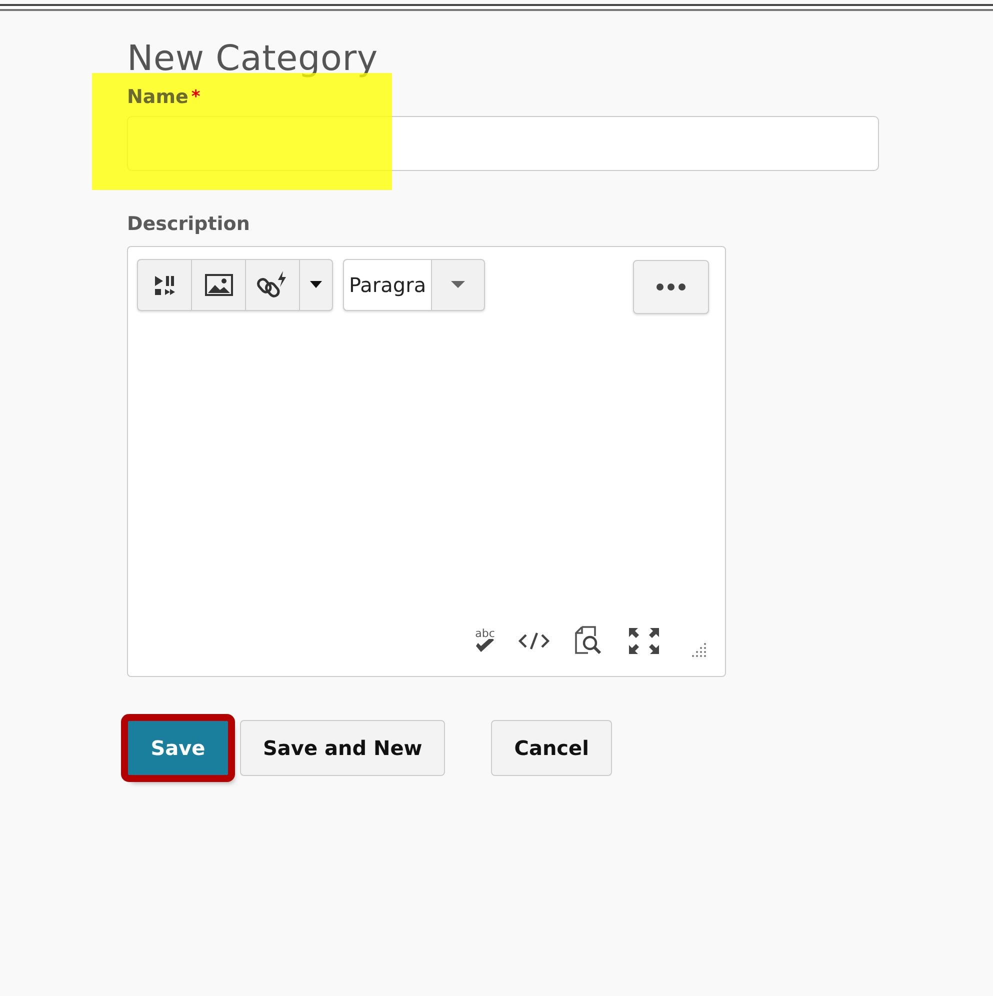 This screenshot has width=993, height=996. Describe the element at coordinates (534, 641) in the screenshot. I see `code-icon` at that location.